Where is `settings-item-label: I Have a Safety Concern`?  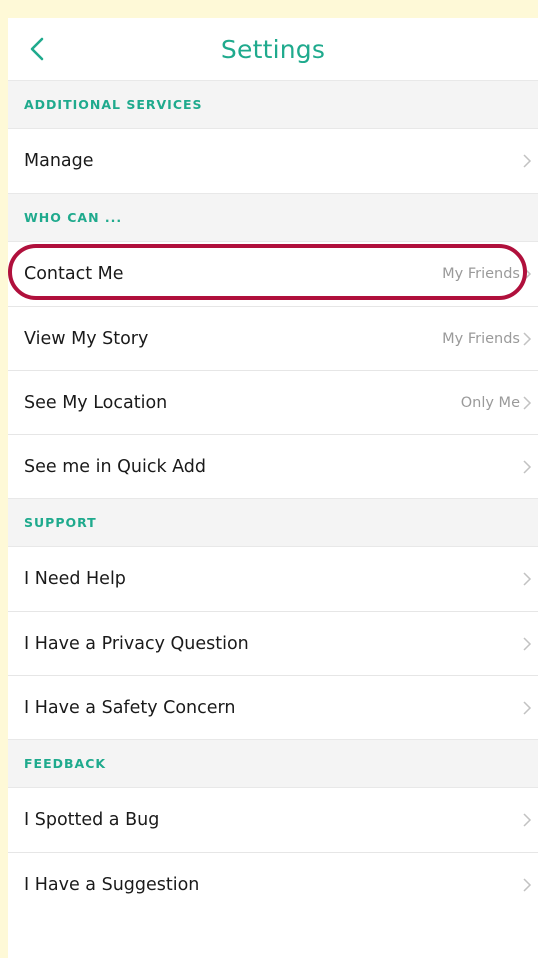 settings-item-label: I Have a Safety Concern is located at coordinates (130, 707).